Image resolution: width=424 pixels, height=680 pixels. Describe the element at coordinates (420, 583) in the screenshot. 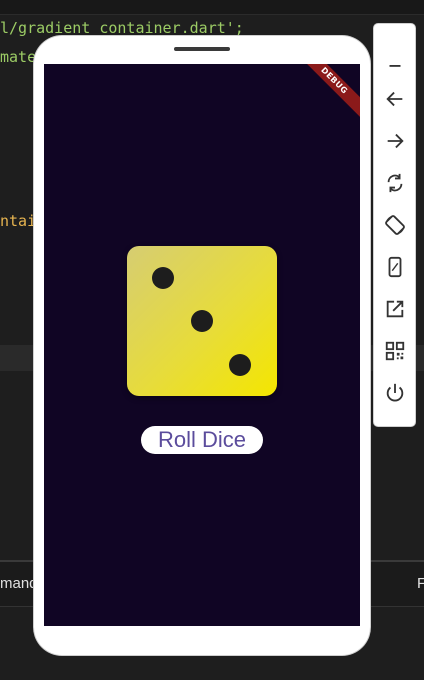

I see `terminal-tab-right: F` at that location.